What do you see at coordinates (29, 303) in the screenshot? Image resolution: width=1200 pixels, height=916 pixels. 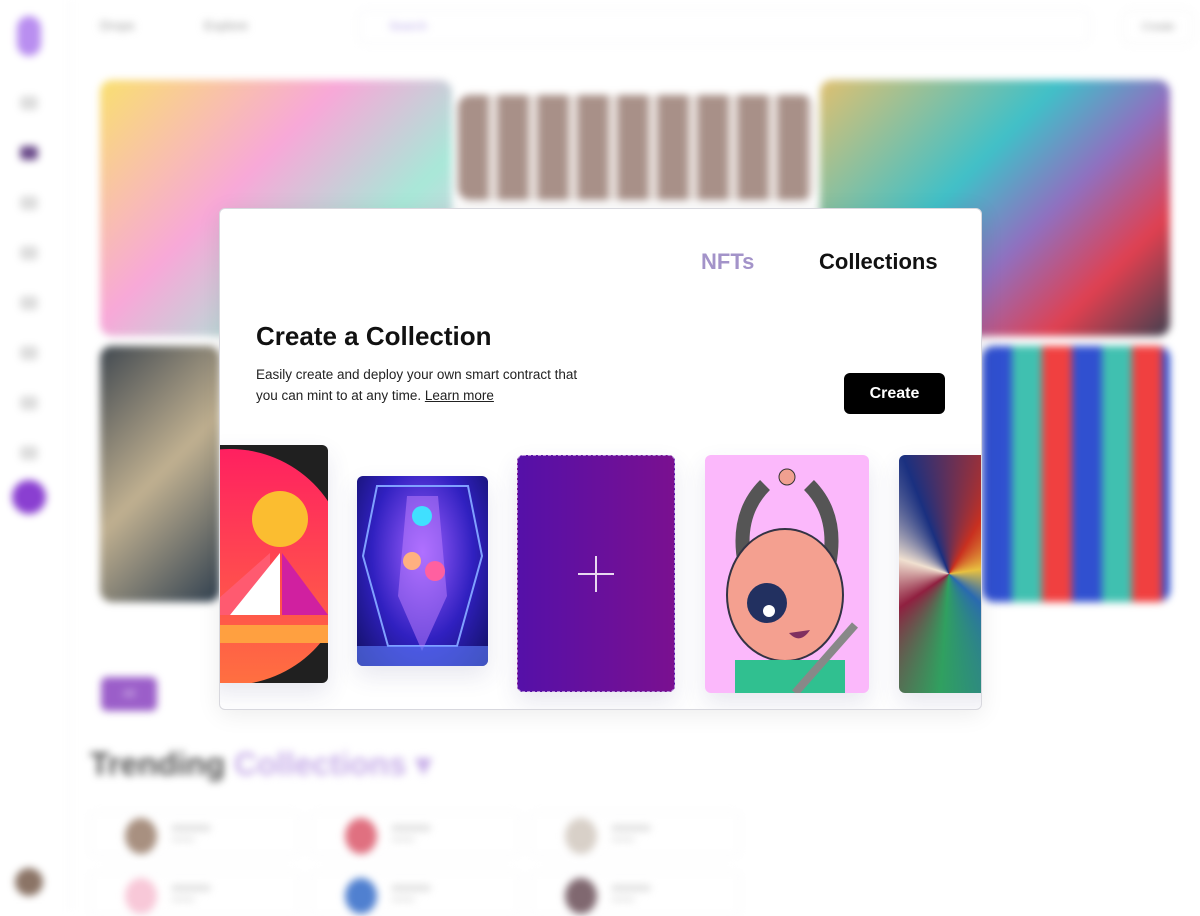 I see `bell-icon` at bounding box center [29, 303].